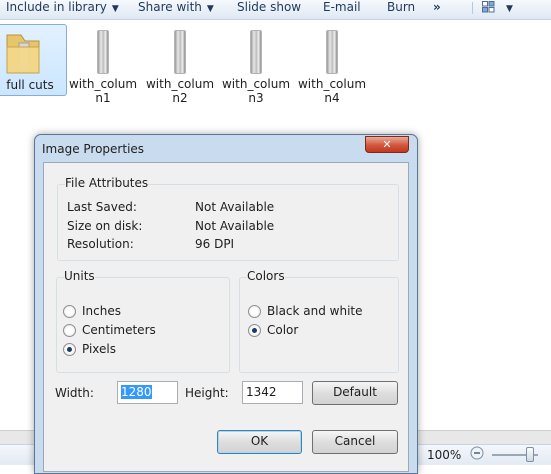 The height and width of the screenshot is (474, 551). I want to click on units-heading: Units, so click(79, 276).